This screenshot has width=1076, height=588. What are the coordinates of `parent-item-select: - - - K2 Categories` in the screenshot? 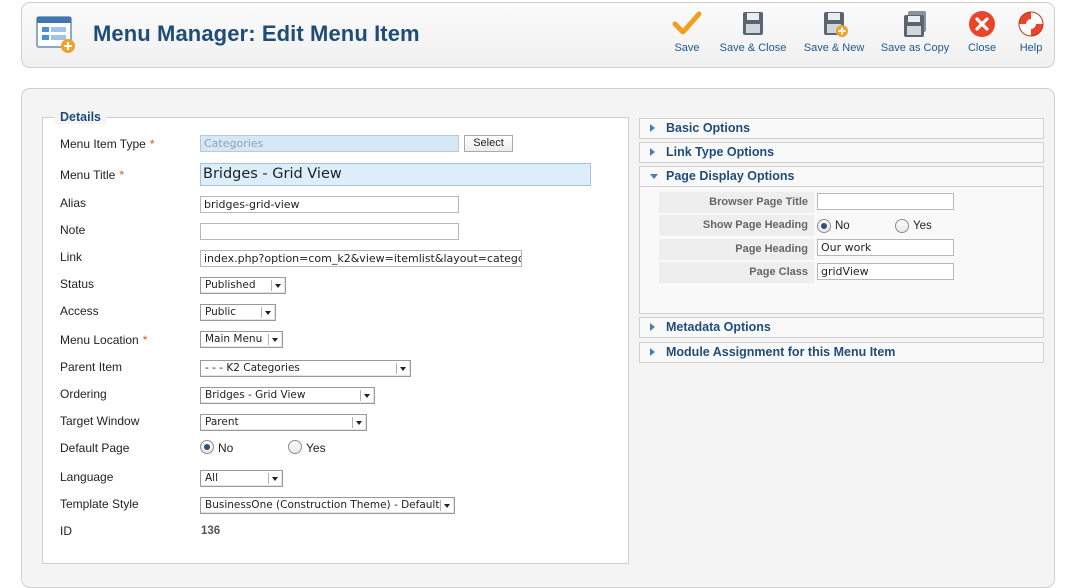 It's located at (305, 368).